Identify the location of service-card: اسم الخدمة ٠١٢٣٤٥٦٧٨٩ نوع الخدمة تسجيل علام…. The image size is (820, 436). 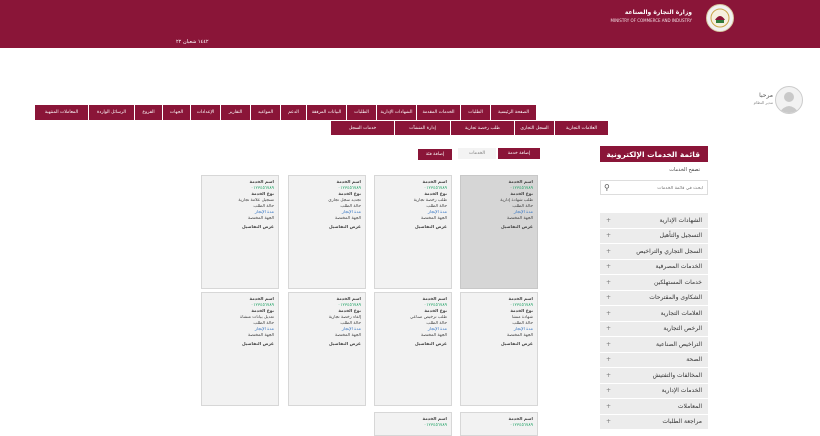
(240, 232).